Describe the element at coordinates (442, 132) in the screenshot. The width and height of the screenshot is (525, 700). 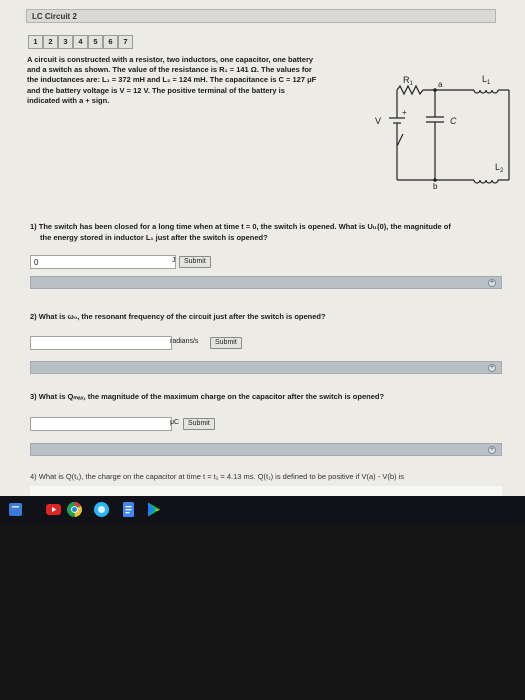
I see `circuit-diagram: R1 a L1 + V C L2 b` at that location.